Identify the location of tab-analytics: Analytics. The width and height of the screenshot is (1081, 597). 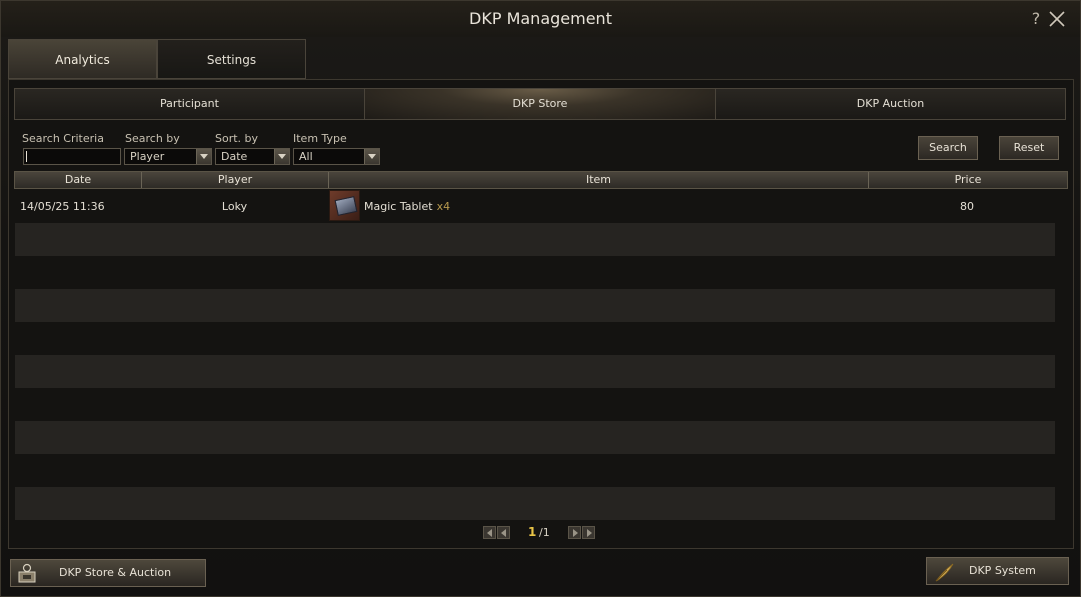
(82, 59).